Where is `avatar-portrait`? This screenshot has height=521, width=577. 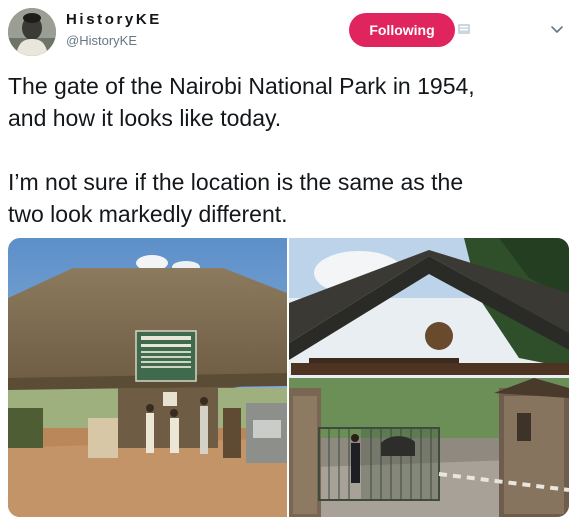
avatar-portrait is located at coordinates (32, 32).